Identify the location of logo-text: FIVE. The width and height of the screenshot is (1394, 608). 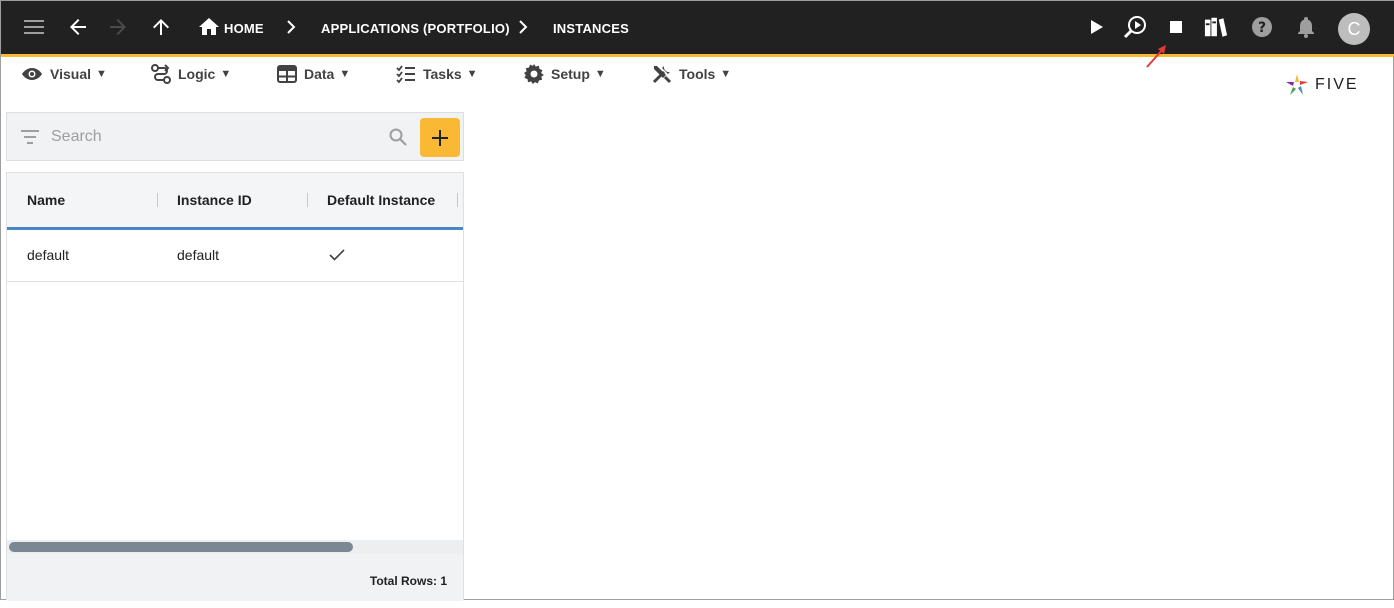
(1337, 84).